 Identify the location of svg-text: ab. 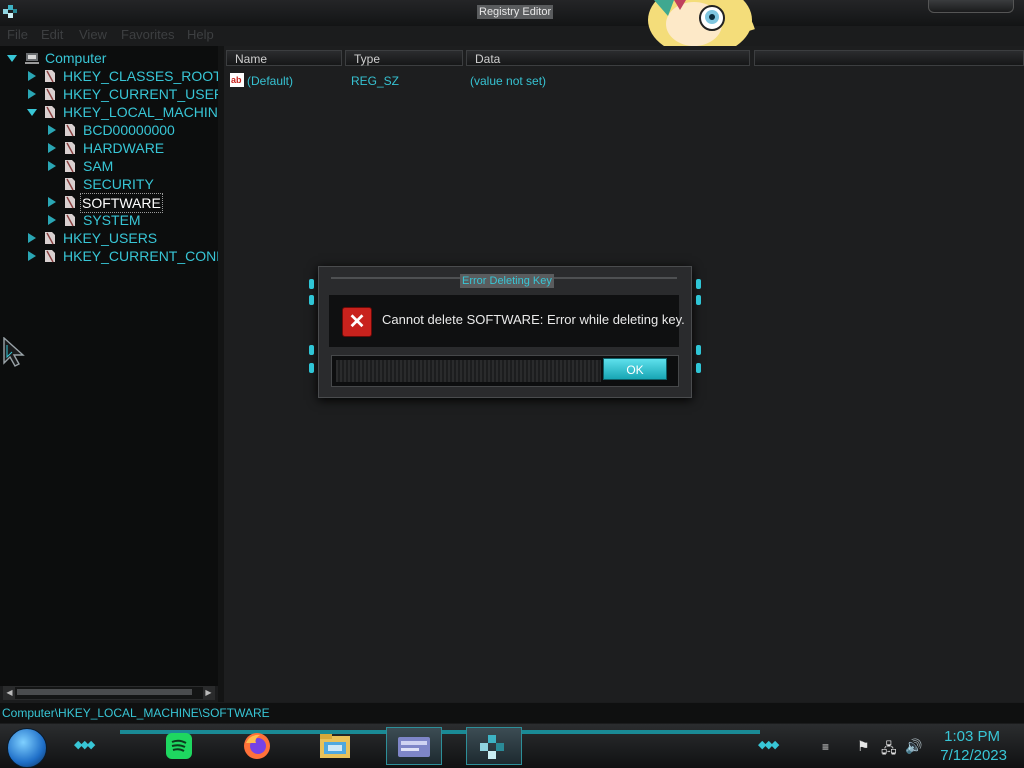
(236, 80).